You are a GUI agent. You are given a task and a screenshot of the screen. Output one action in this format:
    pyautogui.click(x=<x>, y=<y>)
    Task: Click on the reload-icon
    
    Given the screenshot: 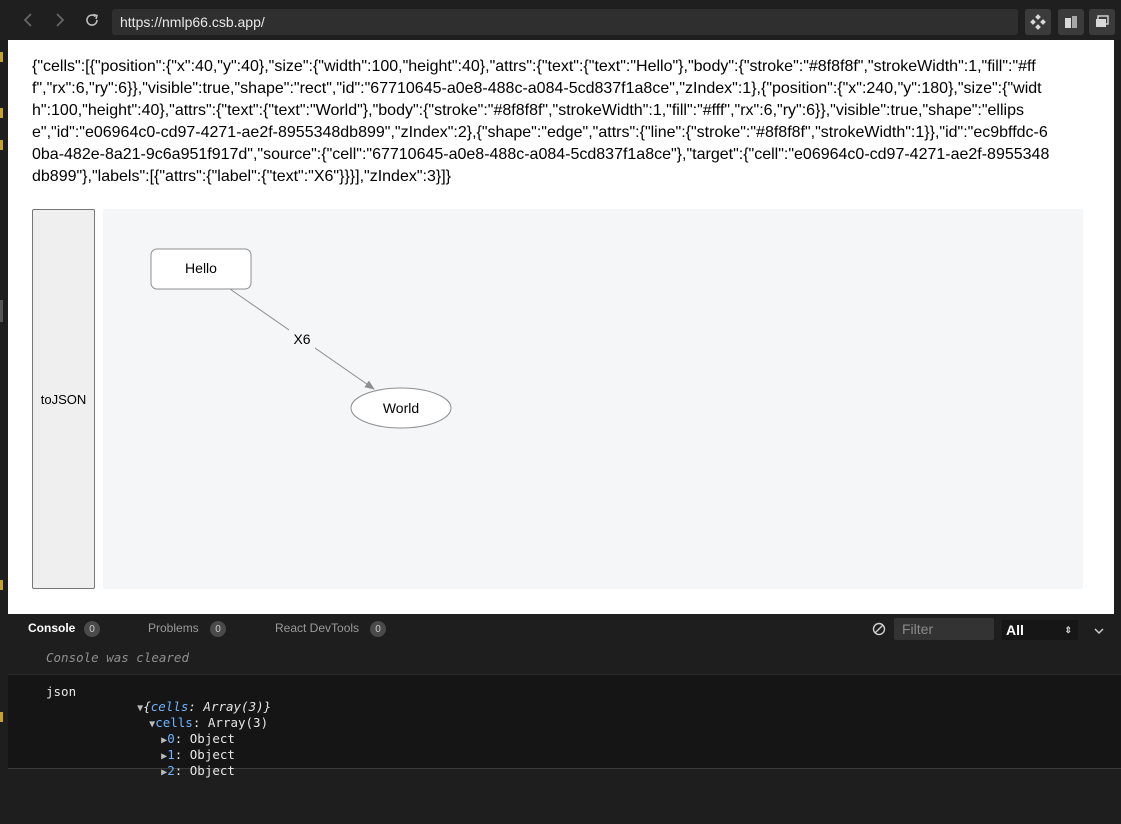 What is the action you would take?
    pyautogui.click(x=92, y=19)
    